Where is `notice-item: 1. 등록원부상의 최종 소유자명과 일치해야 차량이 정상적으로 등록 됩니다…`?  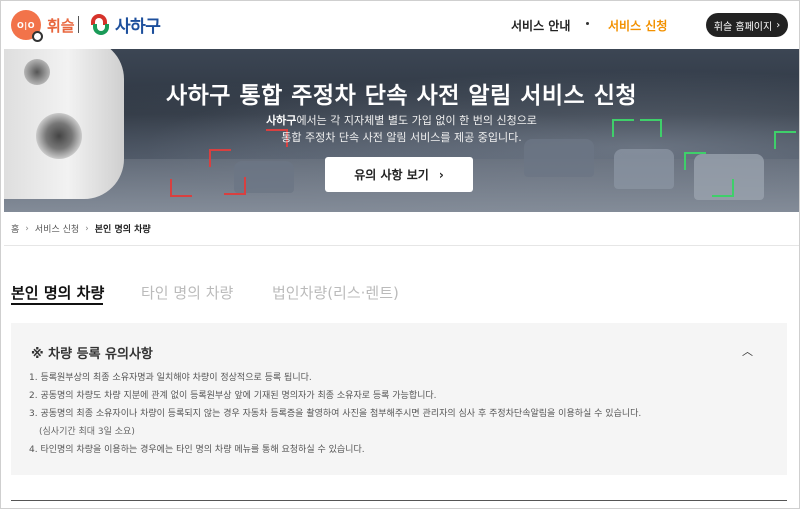
notice-item: 1. 등록원부상의 최종 소유자명과 일치해야 차량이 정상적으로 등록 됩니다… is located at coordinates (170, 378).